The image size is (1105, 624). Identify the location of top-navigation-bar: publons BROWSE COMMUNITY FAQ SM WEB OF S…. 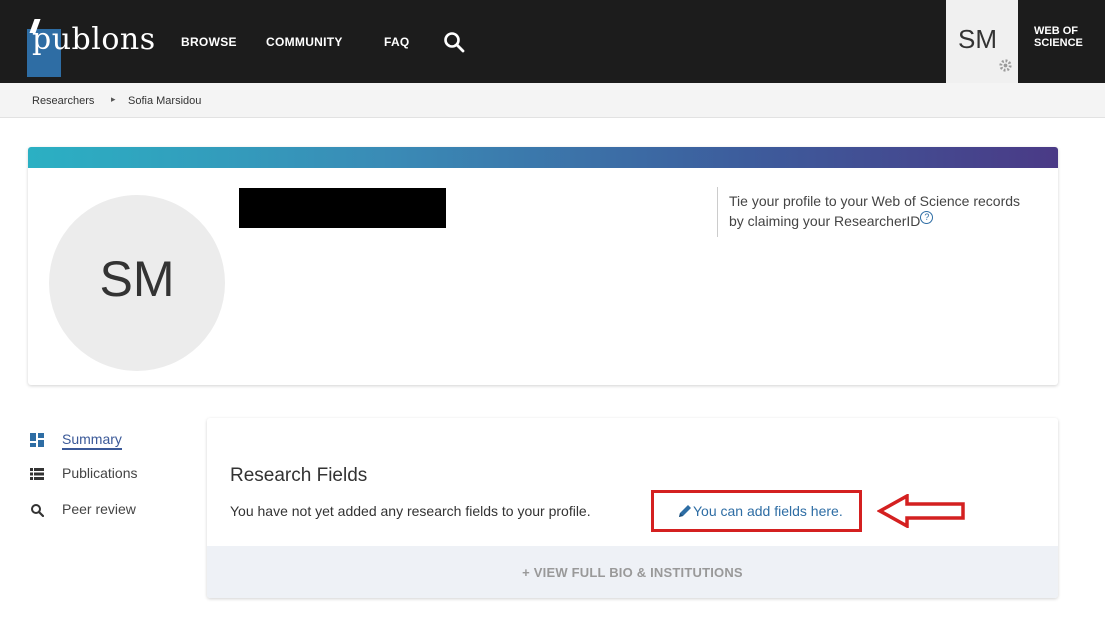
(552, 41).